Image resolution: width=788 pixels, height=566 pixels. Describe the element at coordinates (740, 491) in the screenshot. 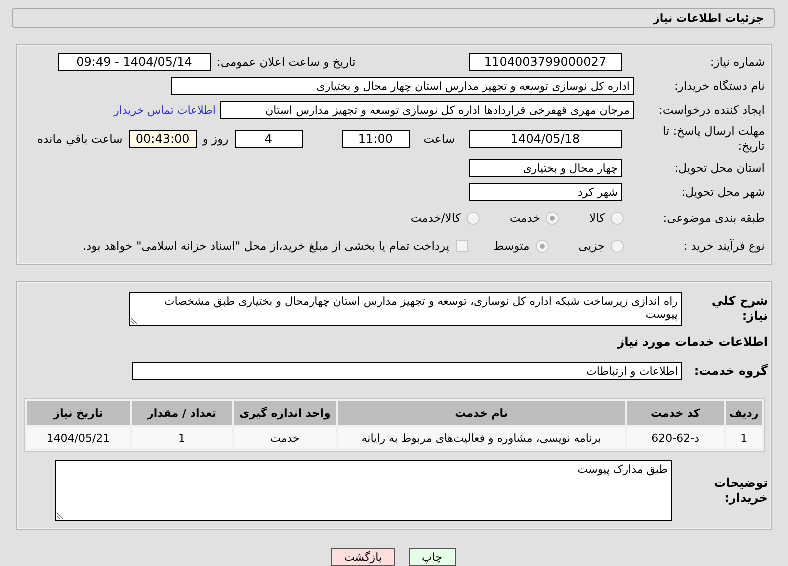

I see `field-label: توضیحات خریدار:` at that location.